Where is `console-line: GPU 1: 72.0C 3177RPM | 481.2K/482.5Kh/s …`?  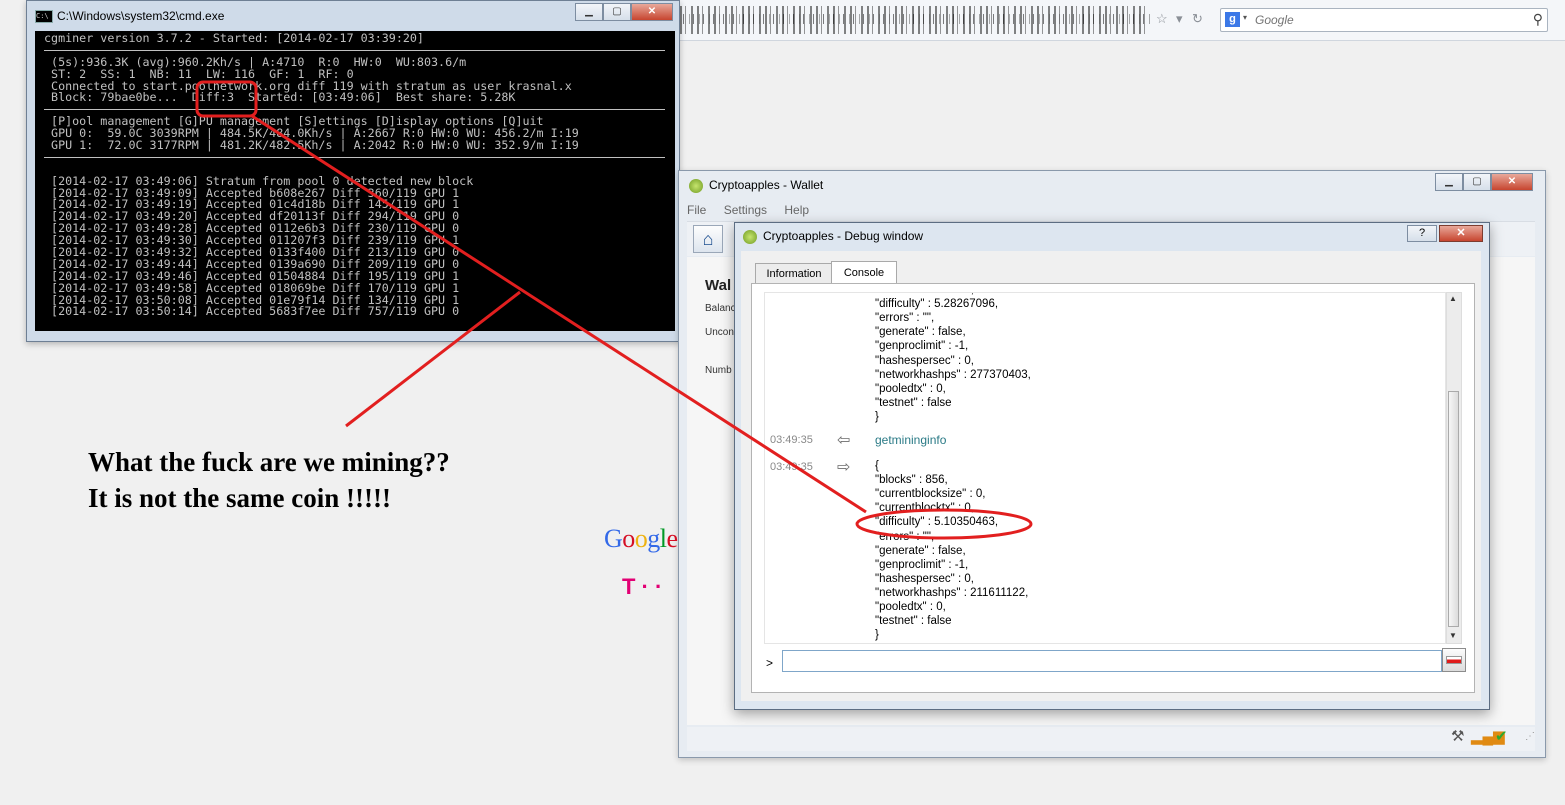 console-line: GPU 1: 72.0C 3177RPM | 481.2K/482.5Kh/s … is located at coordinates (311, 145).